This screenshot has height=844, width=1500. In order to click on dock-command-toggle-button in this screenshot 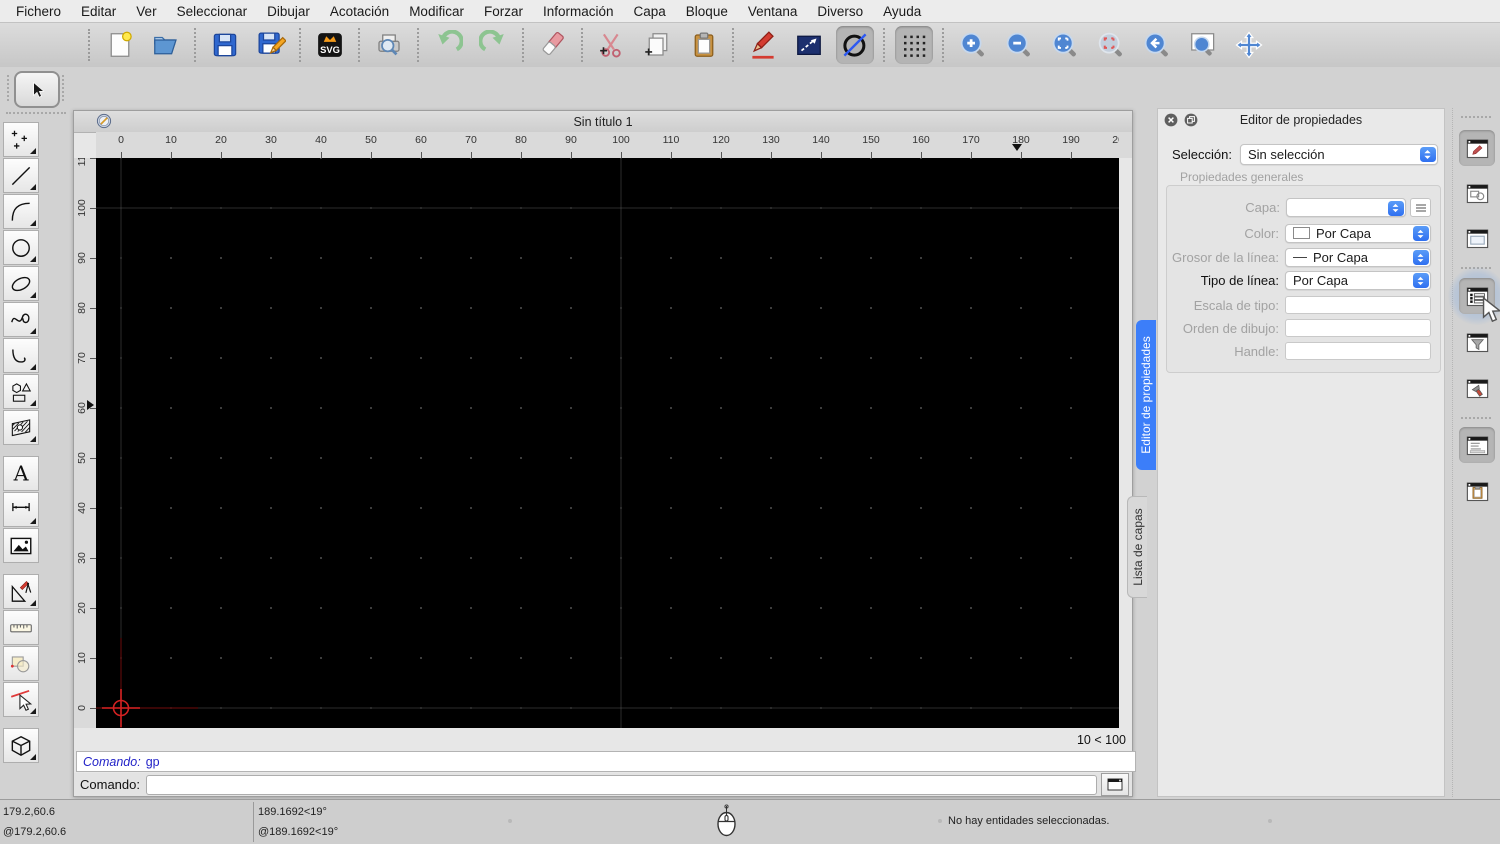, I will do `click(1477, 445)`.